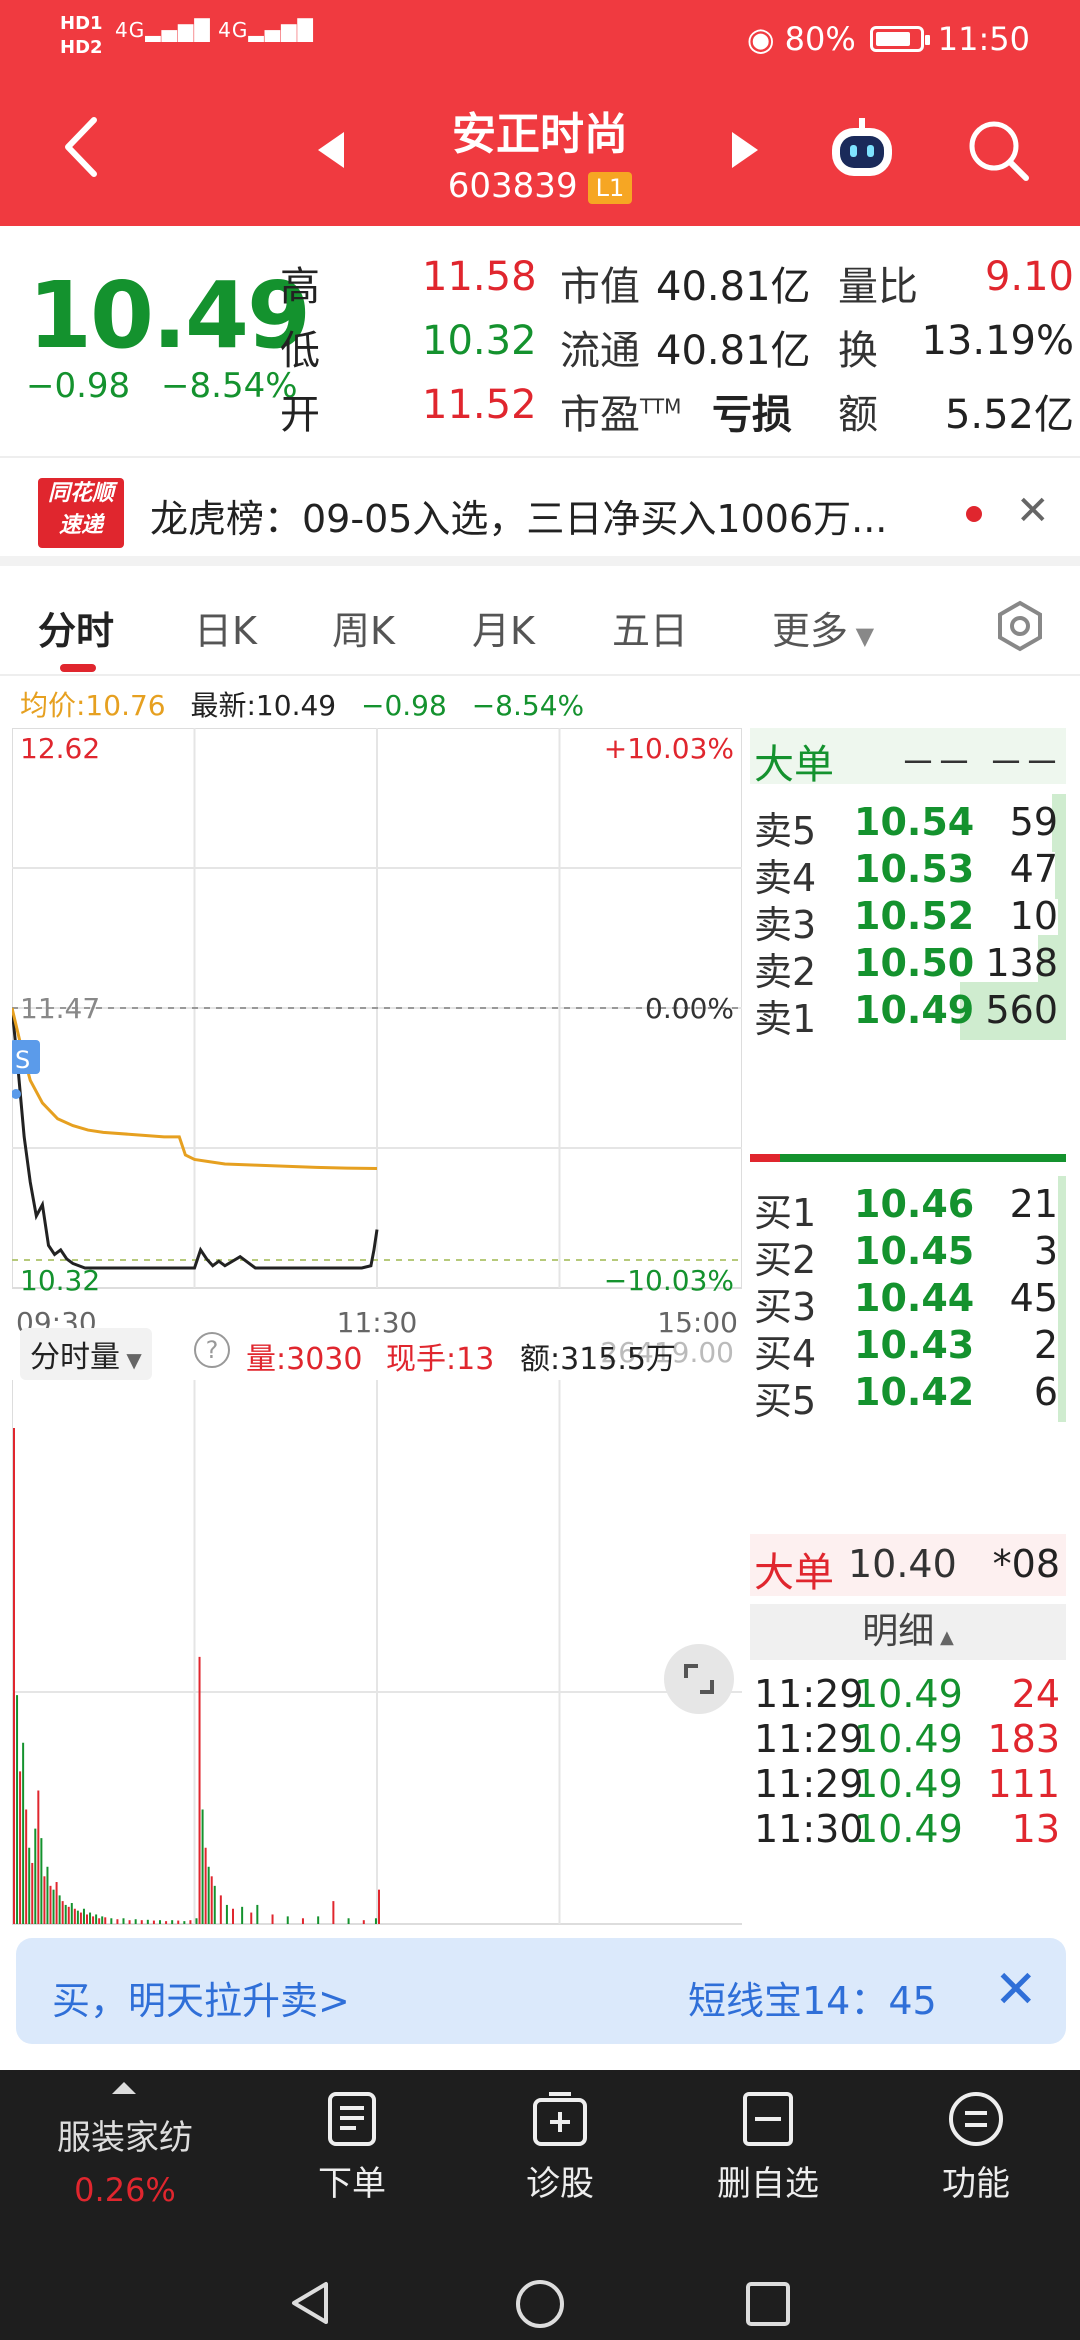  I want to click on low-value: 10.32, so click(479, 341).